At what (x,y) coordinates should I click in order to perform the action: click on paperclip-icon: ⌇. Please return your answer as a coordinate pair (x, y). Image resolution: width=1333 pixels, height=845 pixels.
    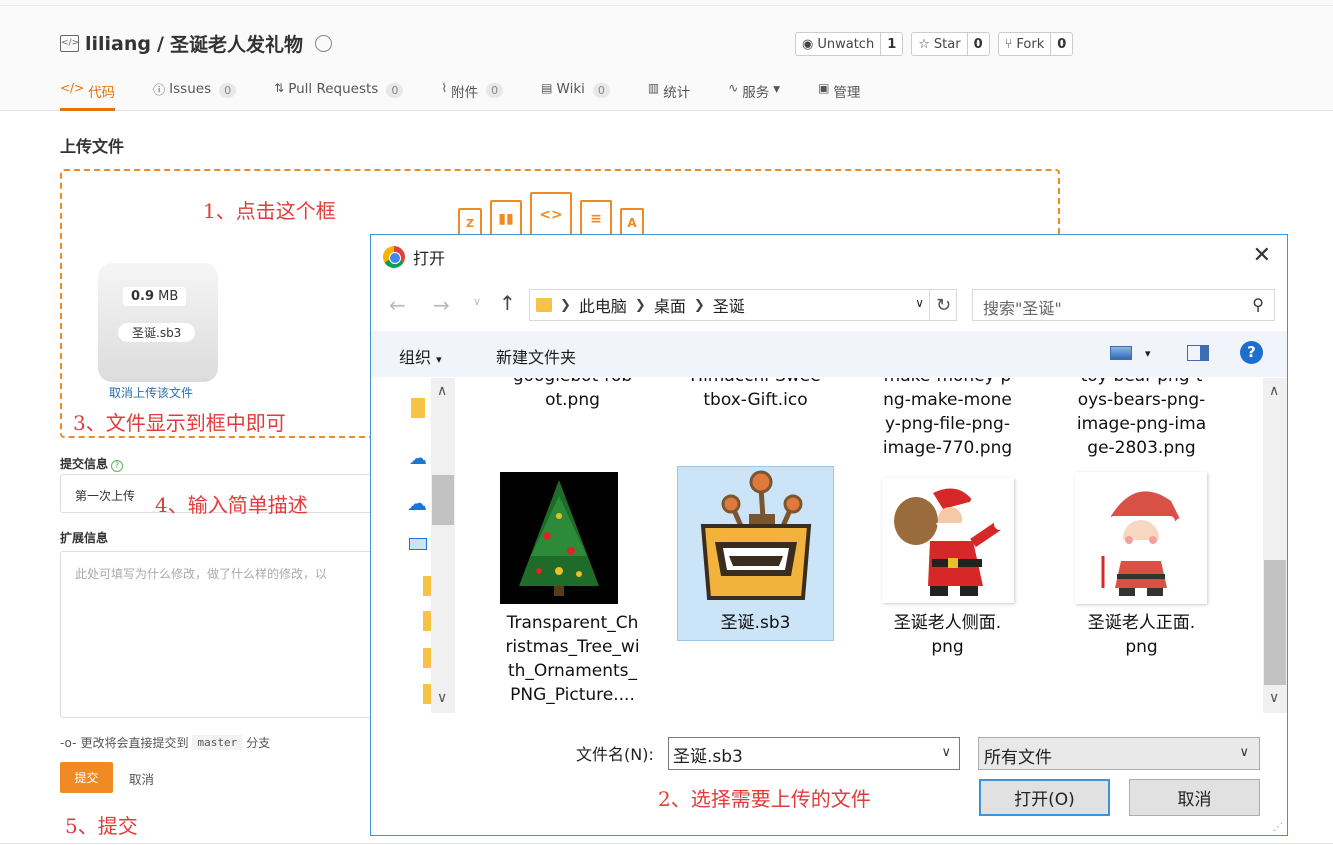
    Looking at the image, I should click on (444, 88).